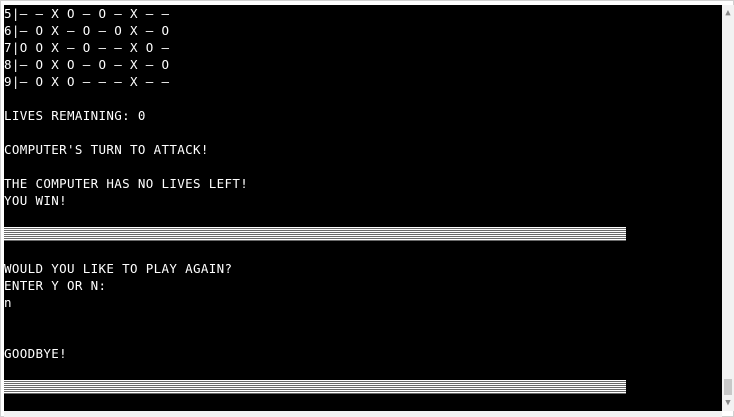 The image size is (734, 417). What do you see at coordinates (87, 64) in the screenshot?
I see `board-row-8: 8|— O X O — O — X — O` at bounding box center [87, 64].